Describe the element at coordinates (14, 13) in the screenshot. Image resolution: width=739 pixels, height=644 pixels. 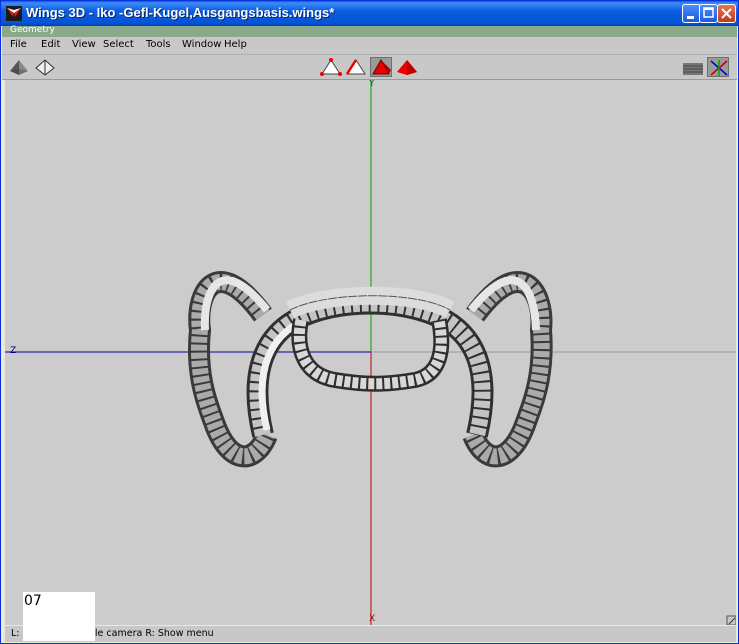
I see `wings3d-logo-icon` at that location.